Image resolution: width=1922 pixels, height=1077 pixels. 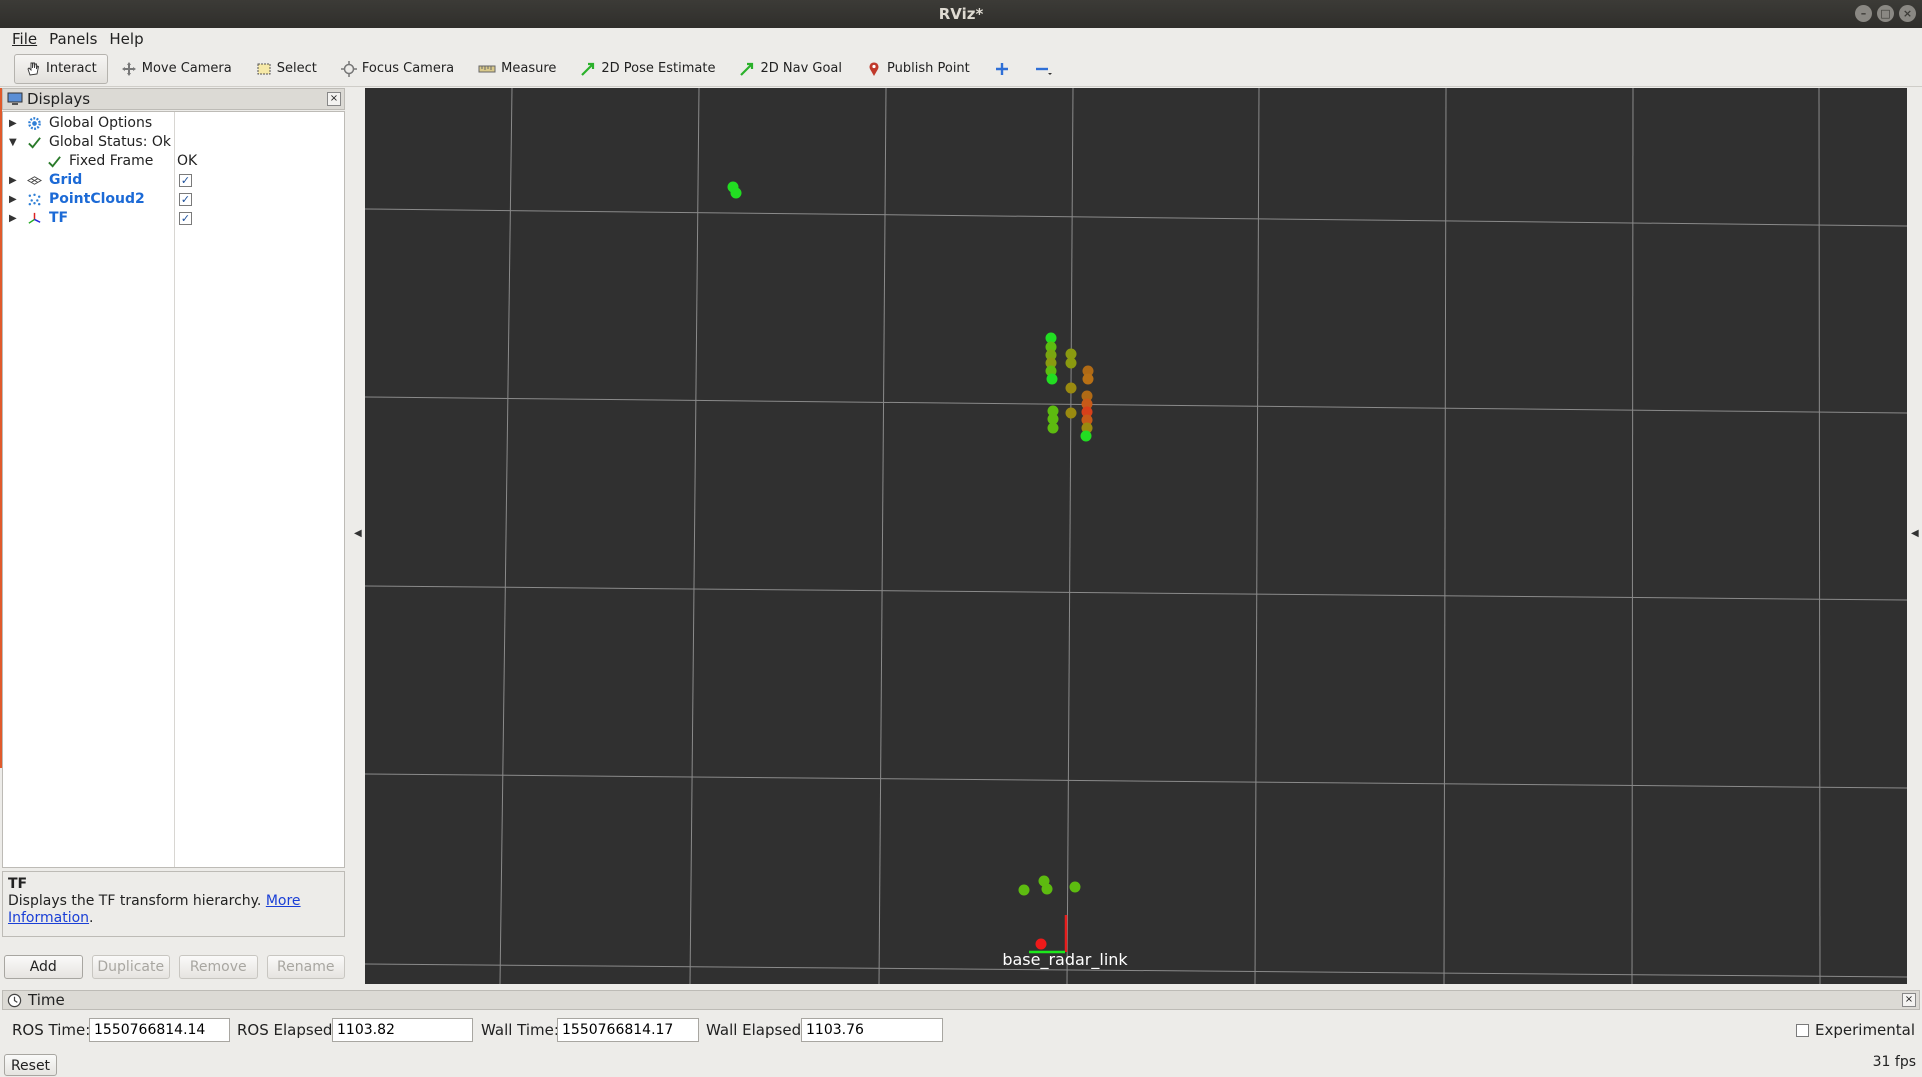 I want to click on focus-camera-tool: Focus Camera, so click(x=397, y=69).